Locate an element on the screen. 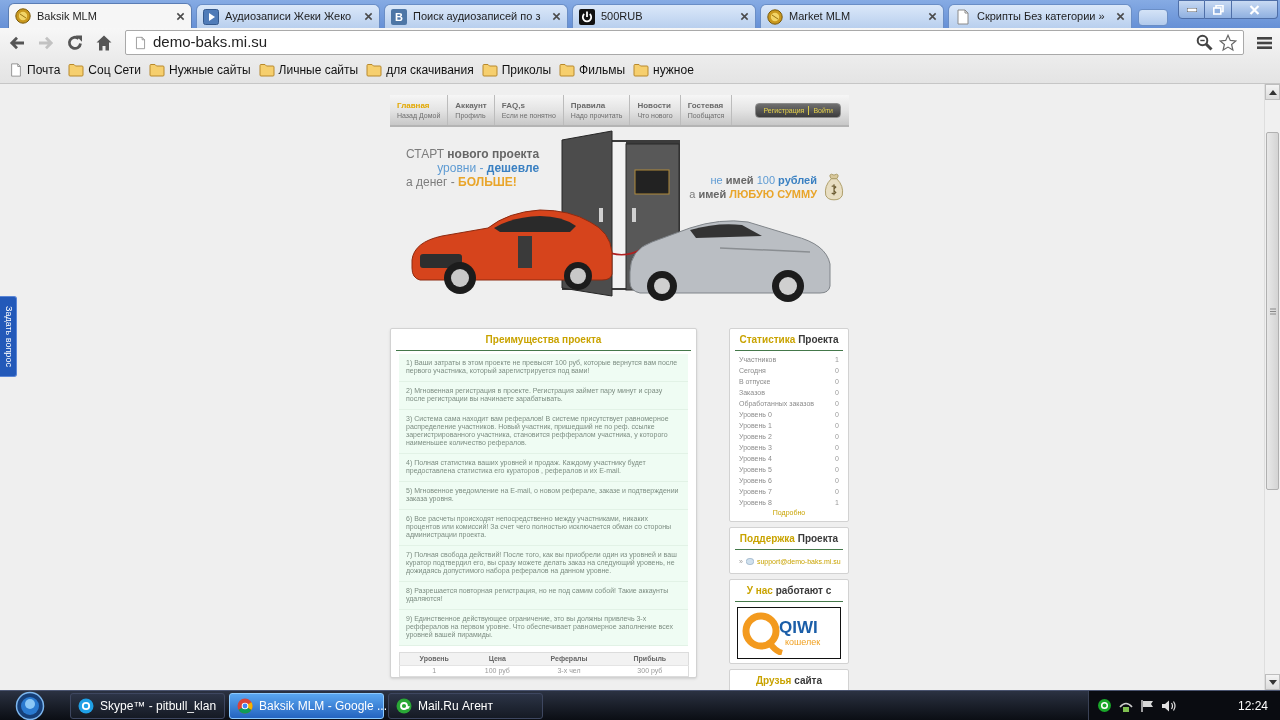 This screenshot has width=1280, height=720. reload-icon is located at coordinates (75, 42).